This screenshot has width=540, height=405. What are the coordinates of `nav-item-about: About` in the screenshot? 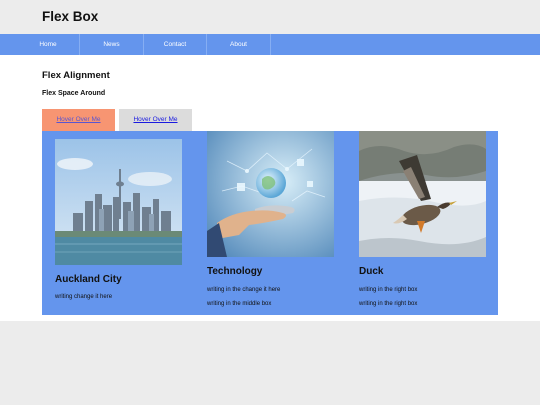 It's located at (239, 44).